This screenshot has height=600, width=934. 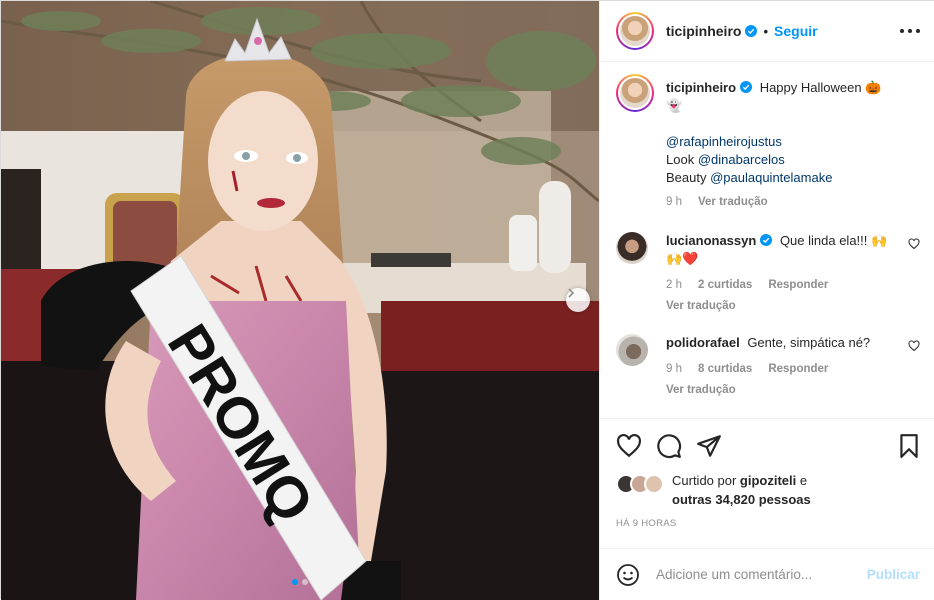 I want to click on red-heart-emoji: ❤️, so click(x=690, y=258).